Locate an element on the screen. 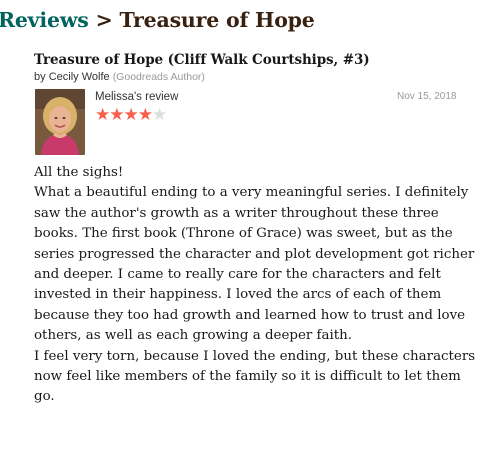 This screenshot has width=495, height=456. star-empty-icon: ★ is located at coordinates (159, 115).